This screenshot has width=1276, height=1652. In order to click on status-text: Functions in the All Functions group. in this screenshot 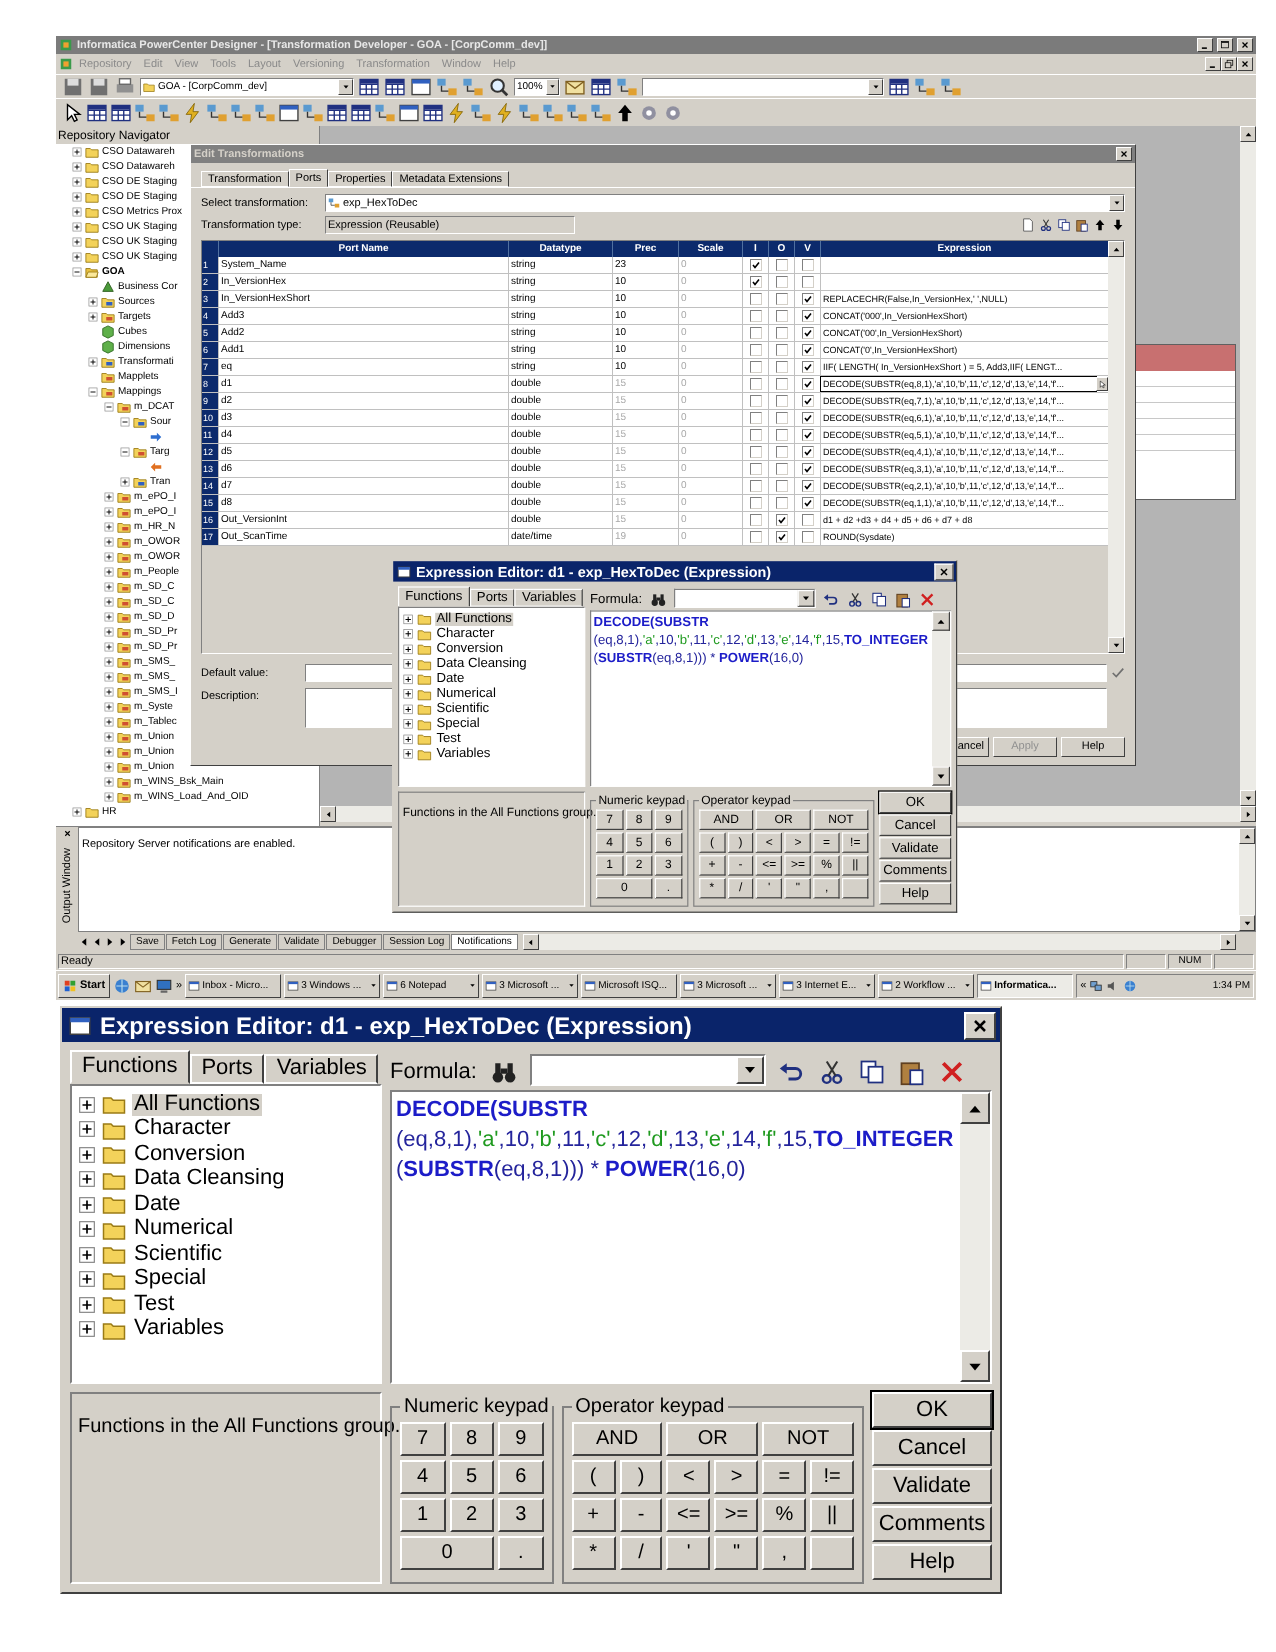, I will do `click(239, 1427)`.